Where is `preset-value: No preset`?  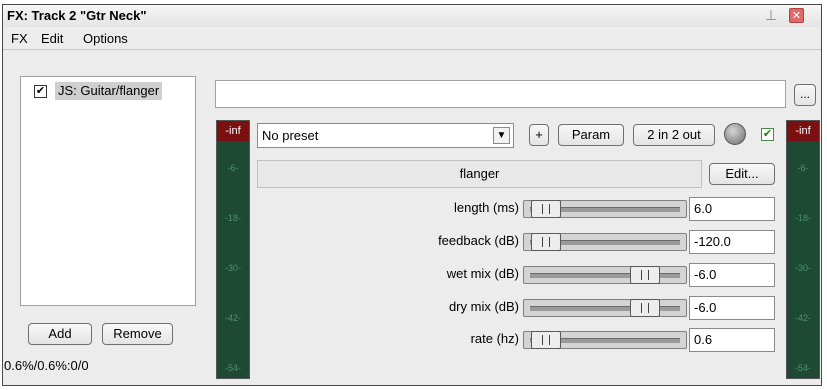 preset-value: No preset is located at coordinates (290, 135).